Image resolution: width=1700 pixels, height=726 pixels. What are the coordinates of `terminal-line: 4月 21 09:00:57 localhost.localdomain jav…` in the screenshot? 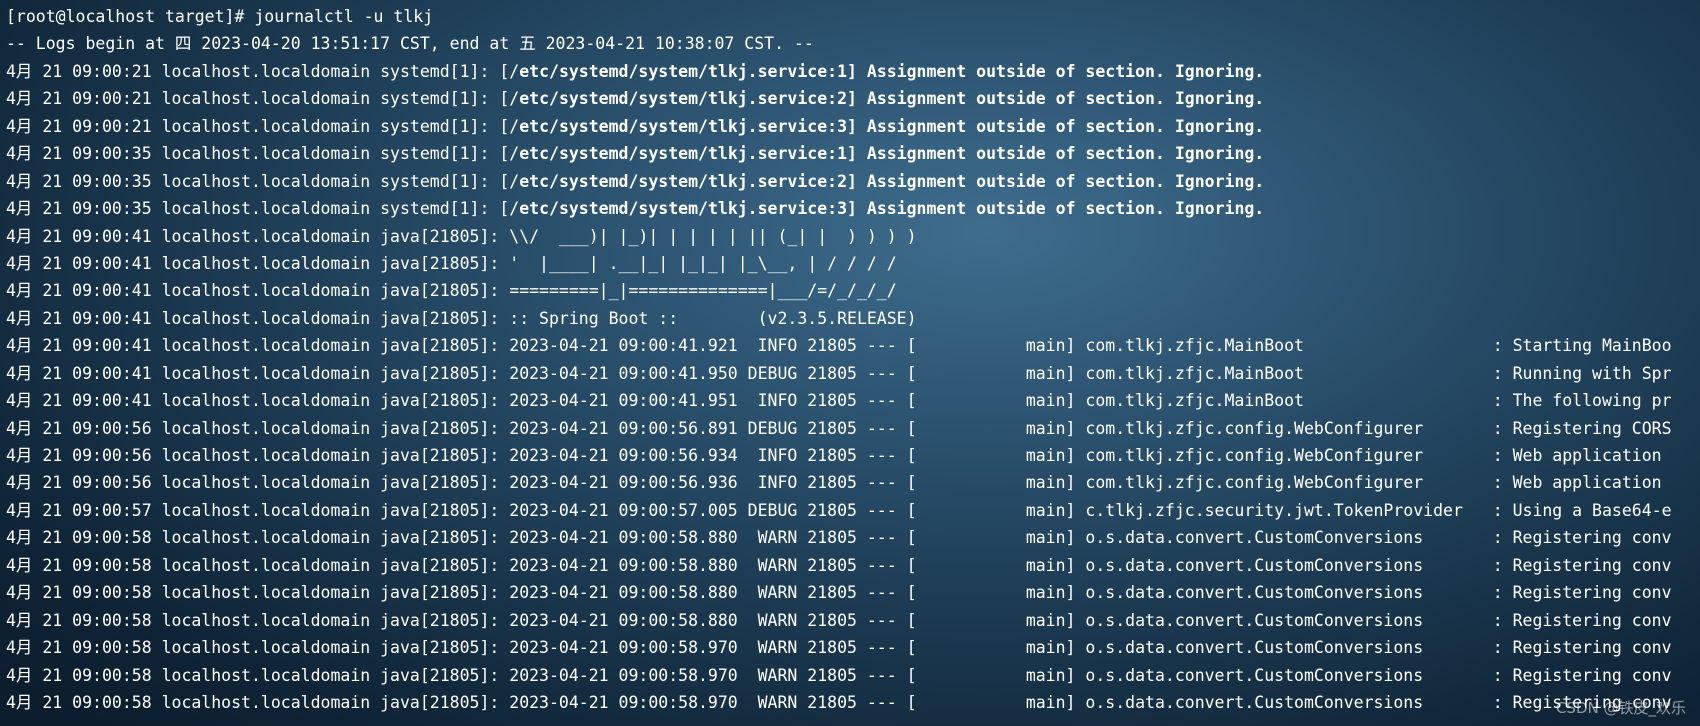 It's located at (839, 510).